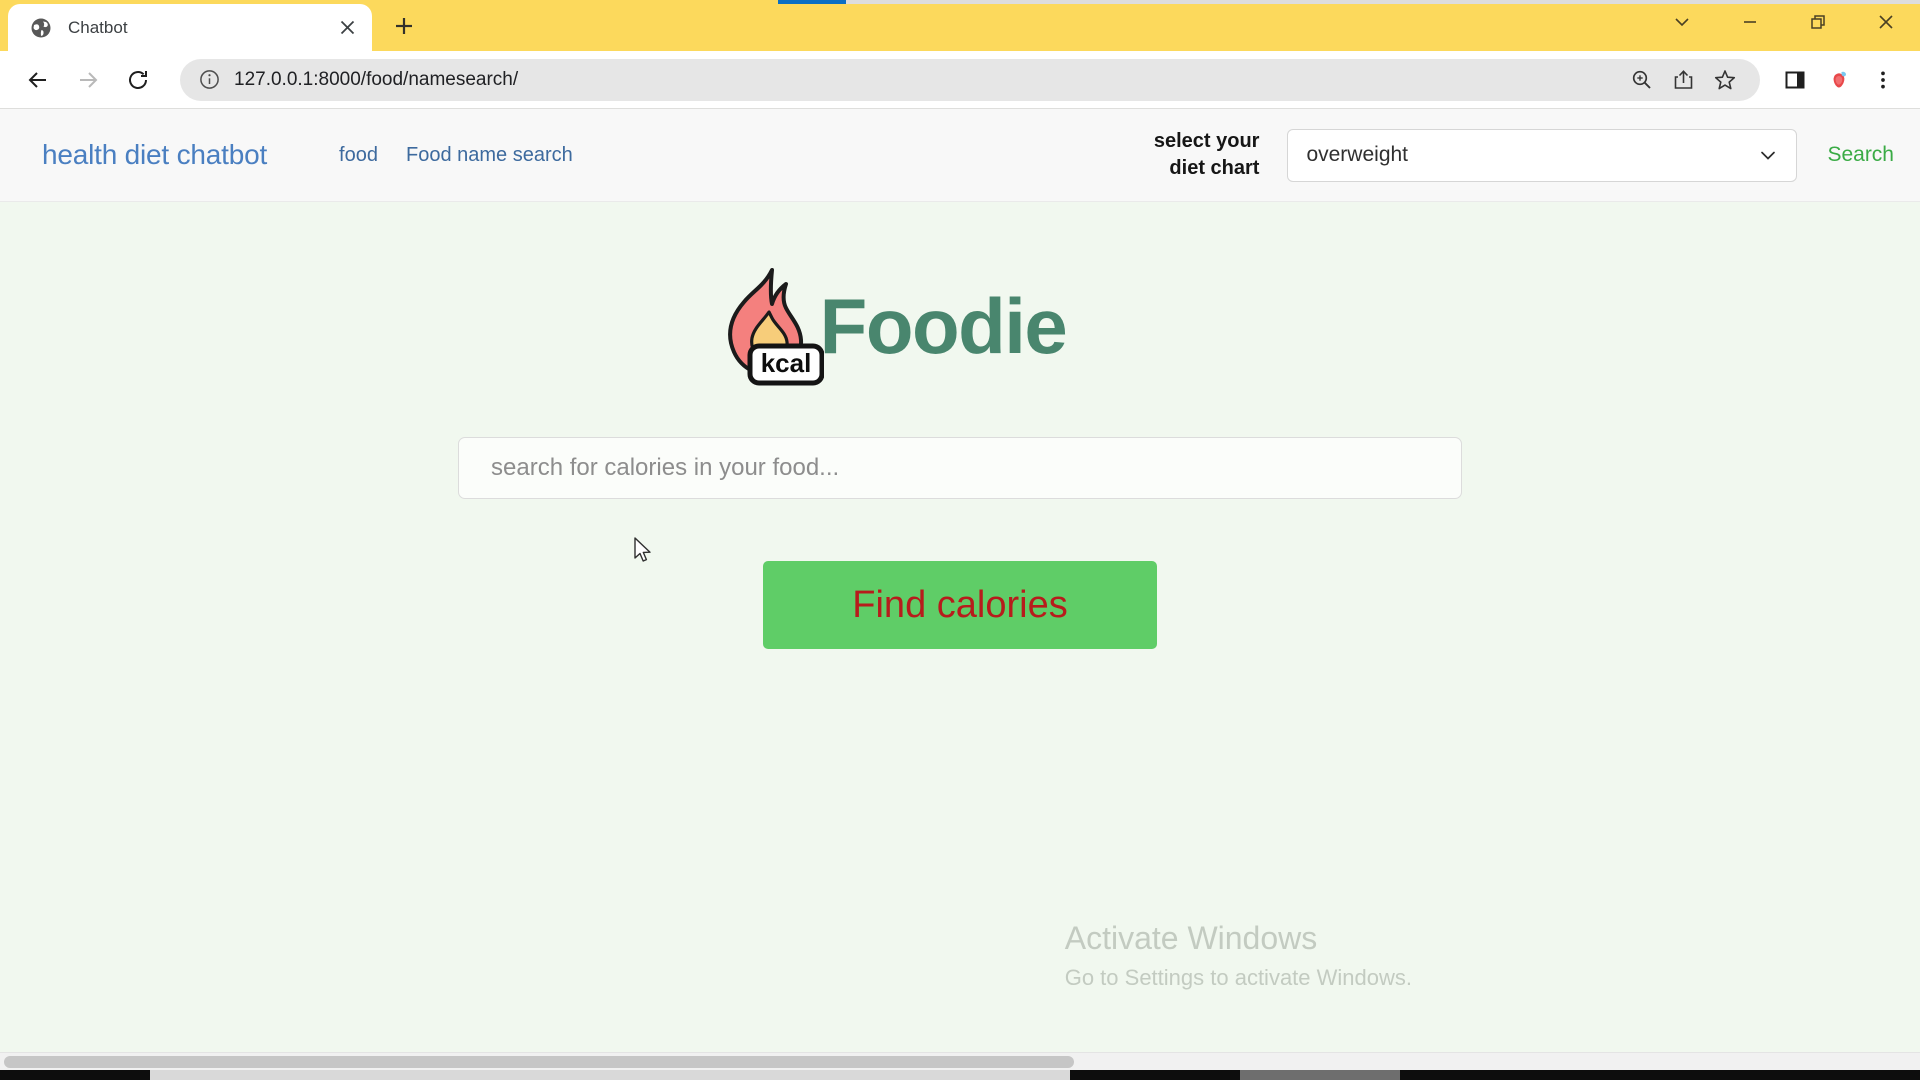  Describe the element at coordinates (1725, 80) in the screenshot. I see `star-icon` at that location.